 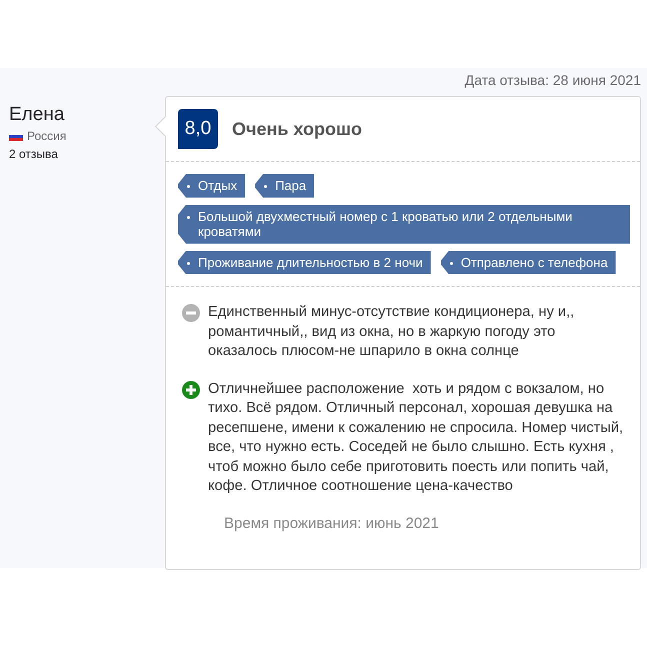 What do you see at coordinates (528, 262) in the screenshot?
I see `tag: Отправлено с телефона` at bounding box center [528, 262].